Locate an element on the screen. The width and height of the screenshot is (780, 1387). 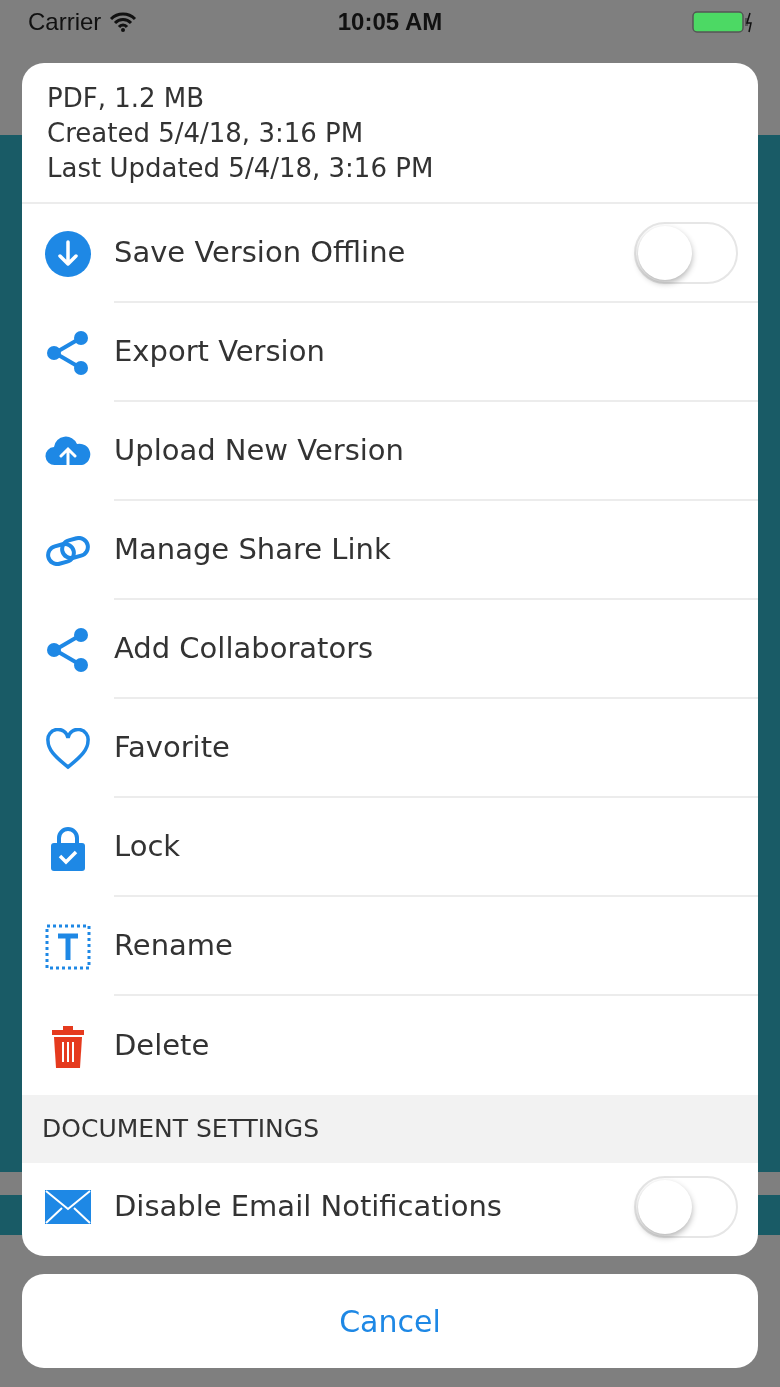
file-info-text: Created 5/4/18, 3:16 PM is located at coordinates (206, 133).